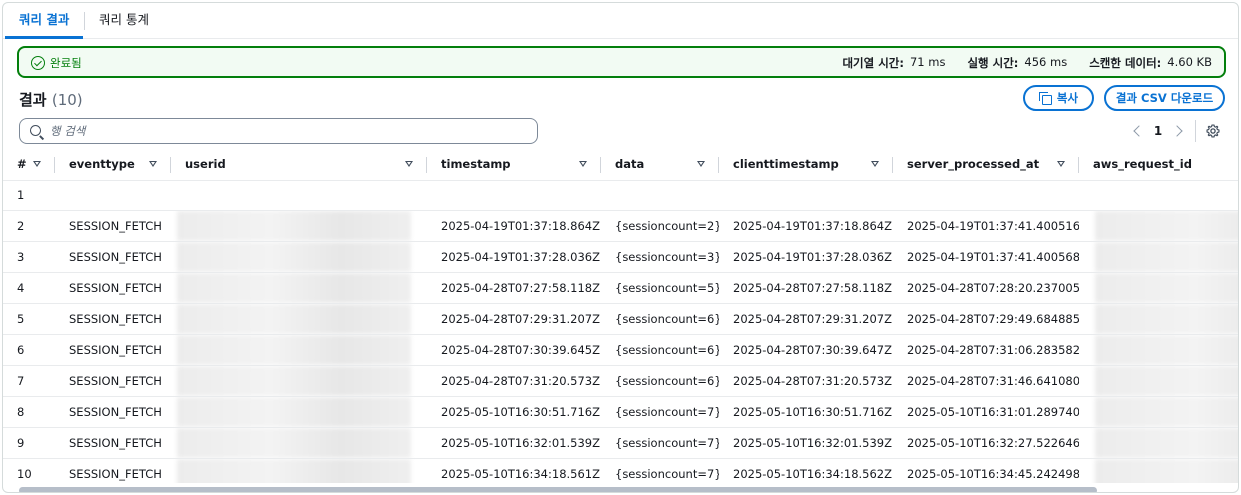 The image size is (1241, 495). What do you see at coordinates (806, 381) in the screenshot?
I see `cell-clienttimestamp: 2025-04-28T07:31:20.573Z` at bounding box center [806, 381].